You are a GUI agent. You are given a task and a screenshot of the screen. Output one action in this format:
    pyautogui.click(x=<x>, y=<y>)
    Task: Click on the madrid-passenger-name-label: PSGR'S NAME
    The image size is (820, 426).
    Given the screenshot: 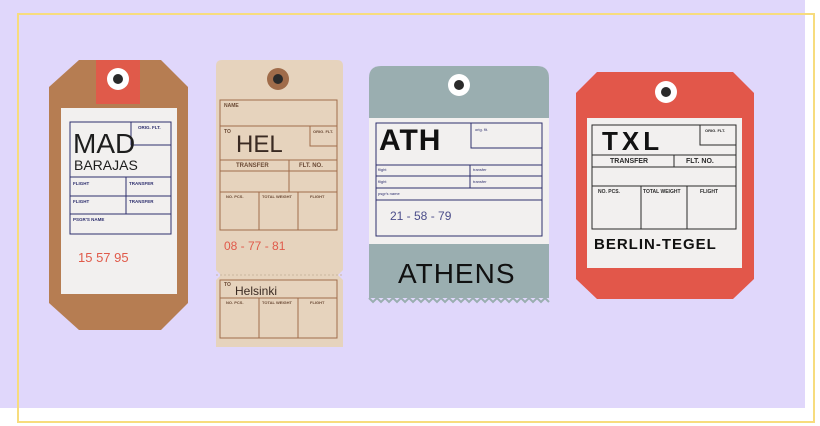 What is the action you would take?
    pyautogui.click(x=89, y=219)
    